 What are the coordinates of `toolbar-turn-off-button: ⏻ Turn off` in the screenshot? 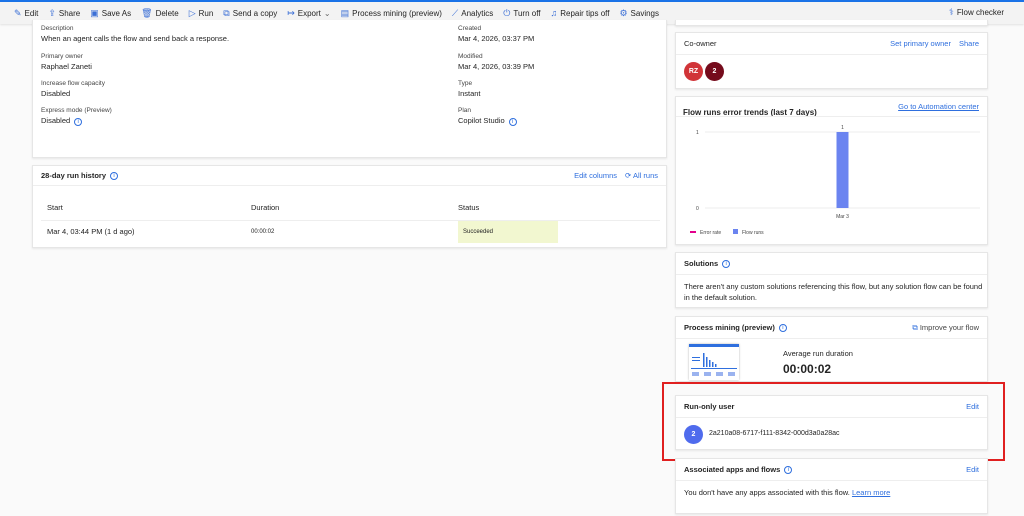 It's located at (521, 13).